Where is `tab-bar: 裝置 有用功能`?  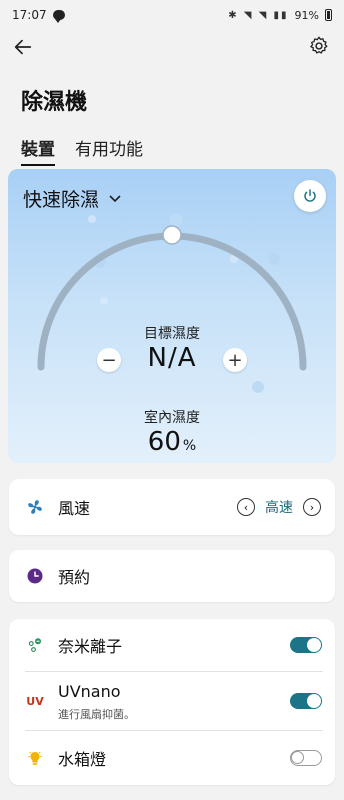 tab-bar: 裝置 有用功能 is located at coordinates (82, 150).